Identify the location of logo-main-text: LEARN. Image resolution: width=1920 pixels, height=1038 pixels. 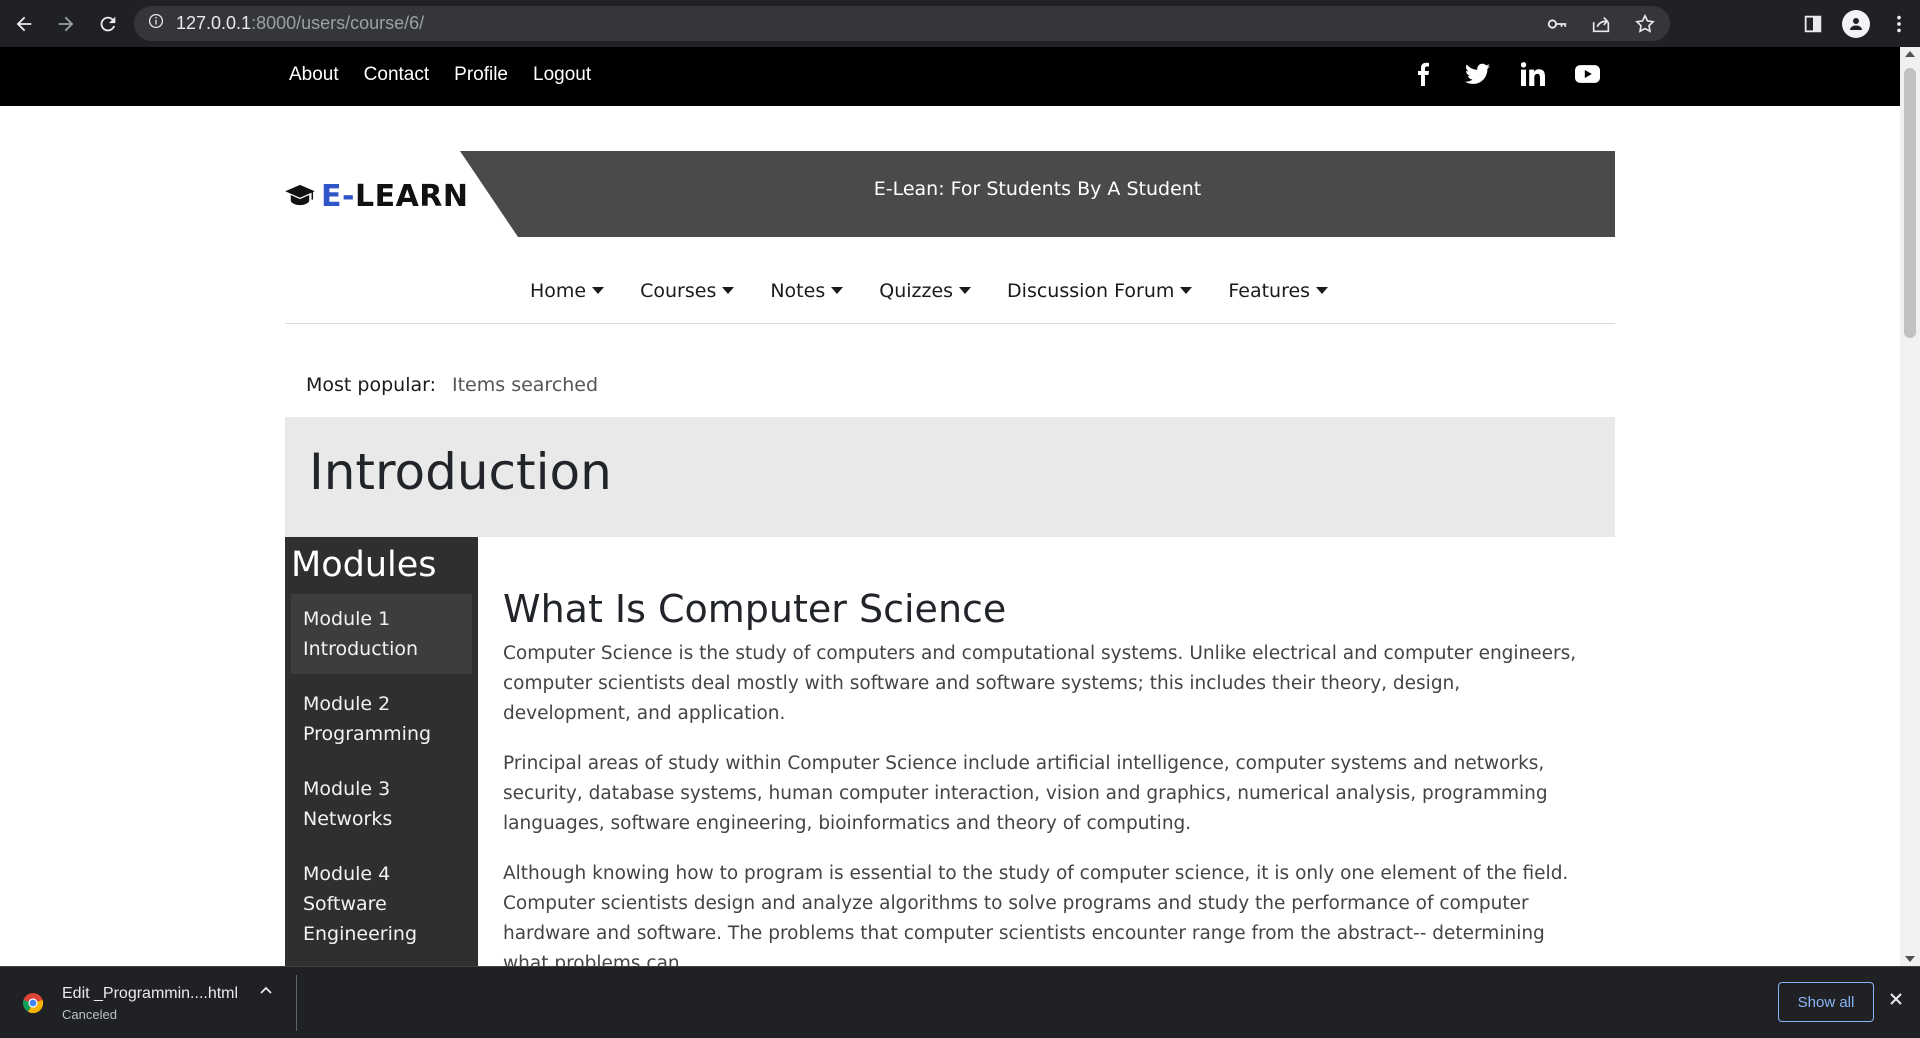
(411, 196).